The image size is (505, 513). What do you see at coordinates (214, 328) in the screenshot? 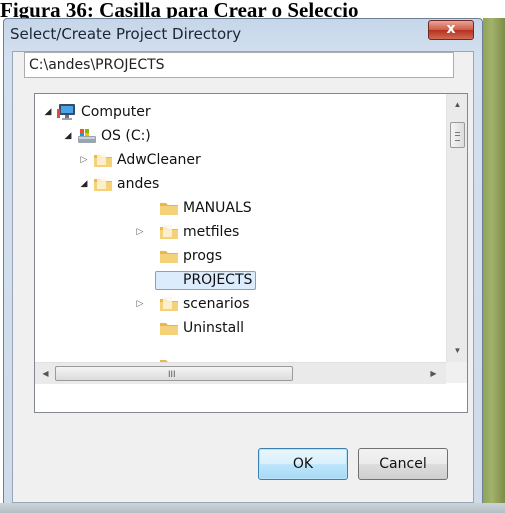
I see `tree-item-label: Uninstall` at bounding box center [214, 328].